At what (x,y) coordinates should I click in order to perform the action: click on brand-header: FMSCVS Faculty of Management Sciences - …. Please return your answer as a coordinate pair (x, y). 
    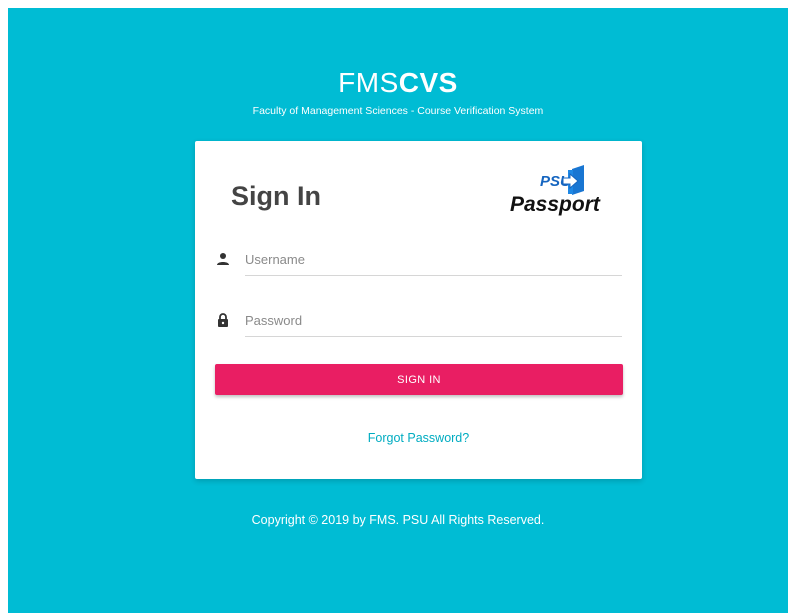
    Looking at the image, I should click on (398, 92).